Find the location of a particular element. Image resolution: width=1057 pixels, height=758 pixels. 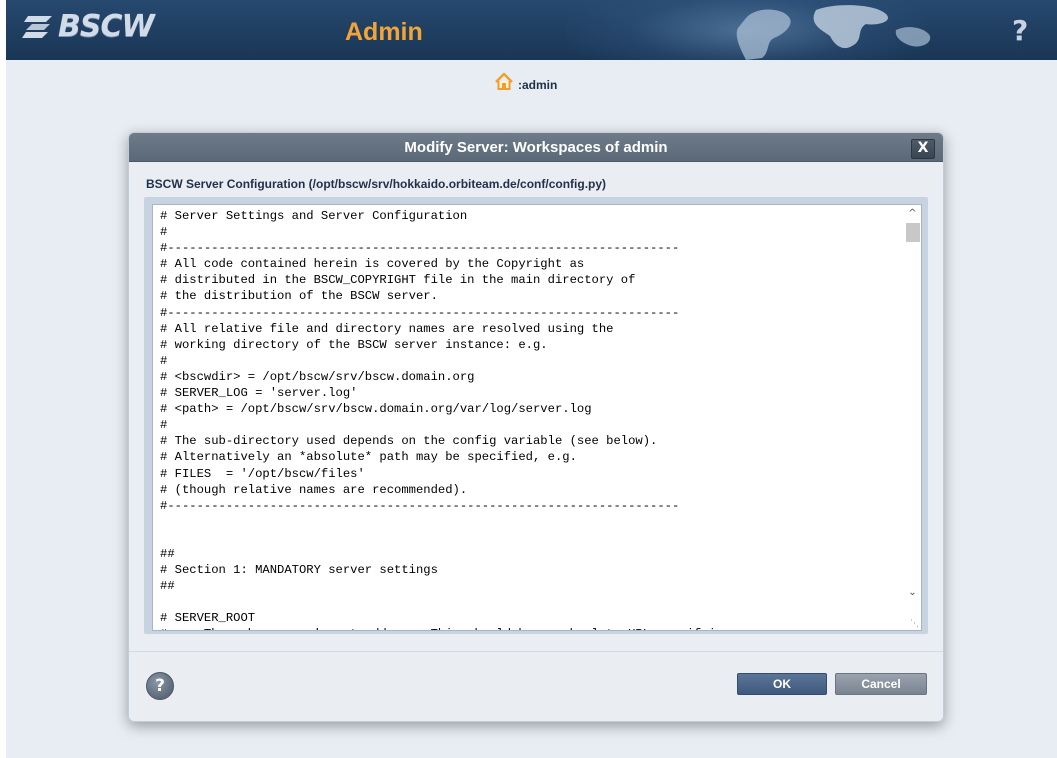

app-title: Admin is located at coordinates (384, 32).